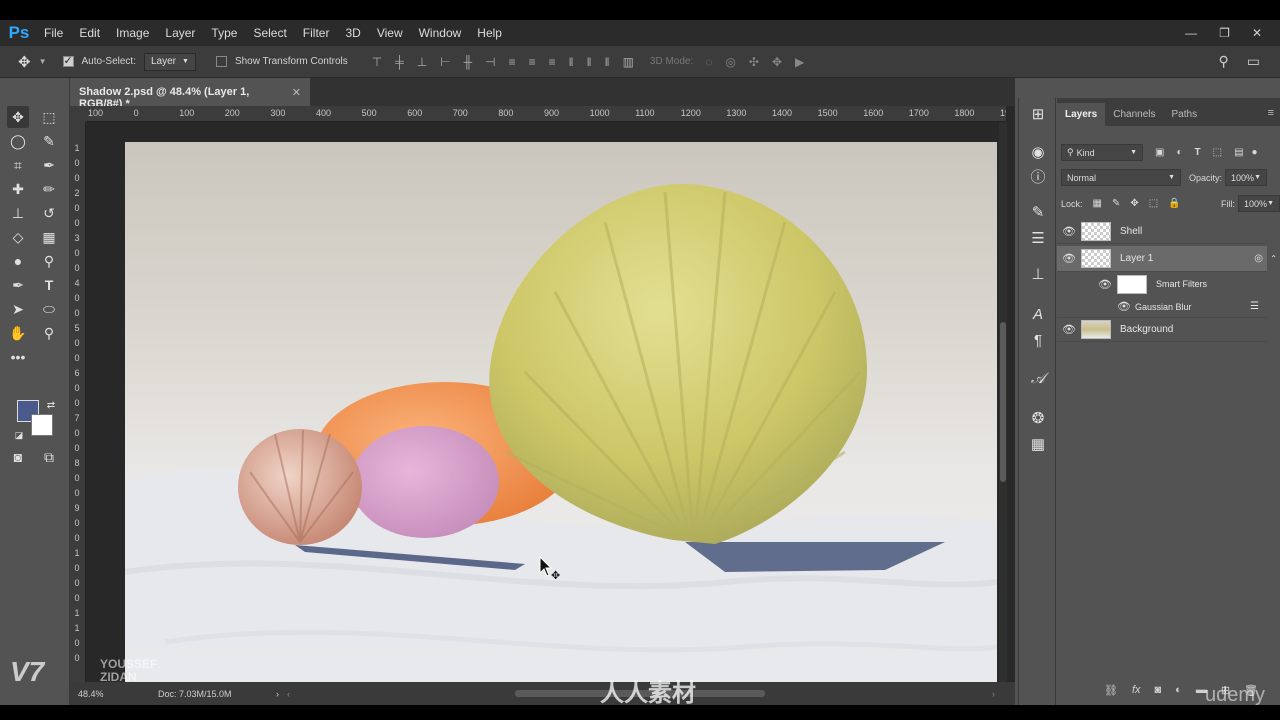 Image resolution: width=1280 pixels, height=720 pixels. What do you see at coordinates (777, 62) in the screenshot?
I see `slide-3d-icon: ✥` at bounding box center [777, 62].